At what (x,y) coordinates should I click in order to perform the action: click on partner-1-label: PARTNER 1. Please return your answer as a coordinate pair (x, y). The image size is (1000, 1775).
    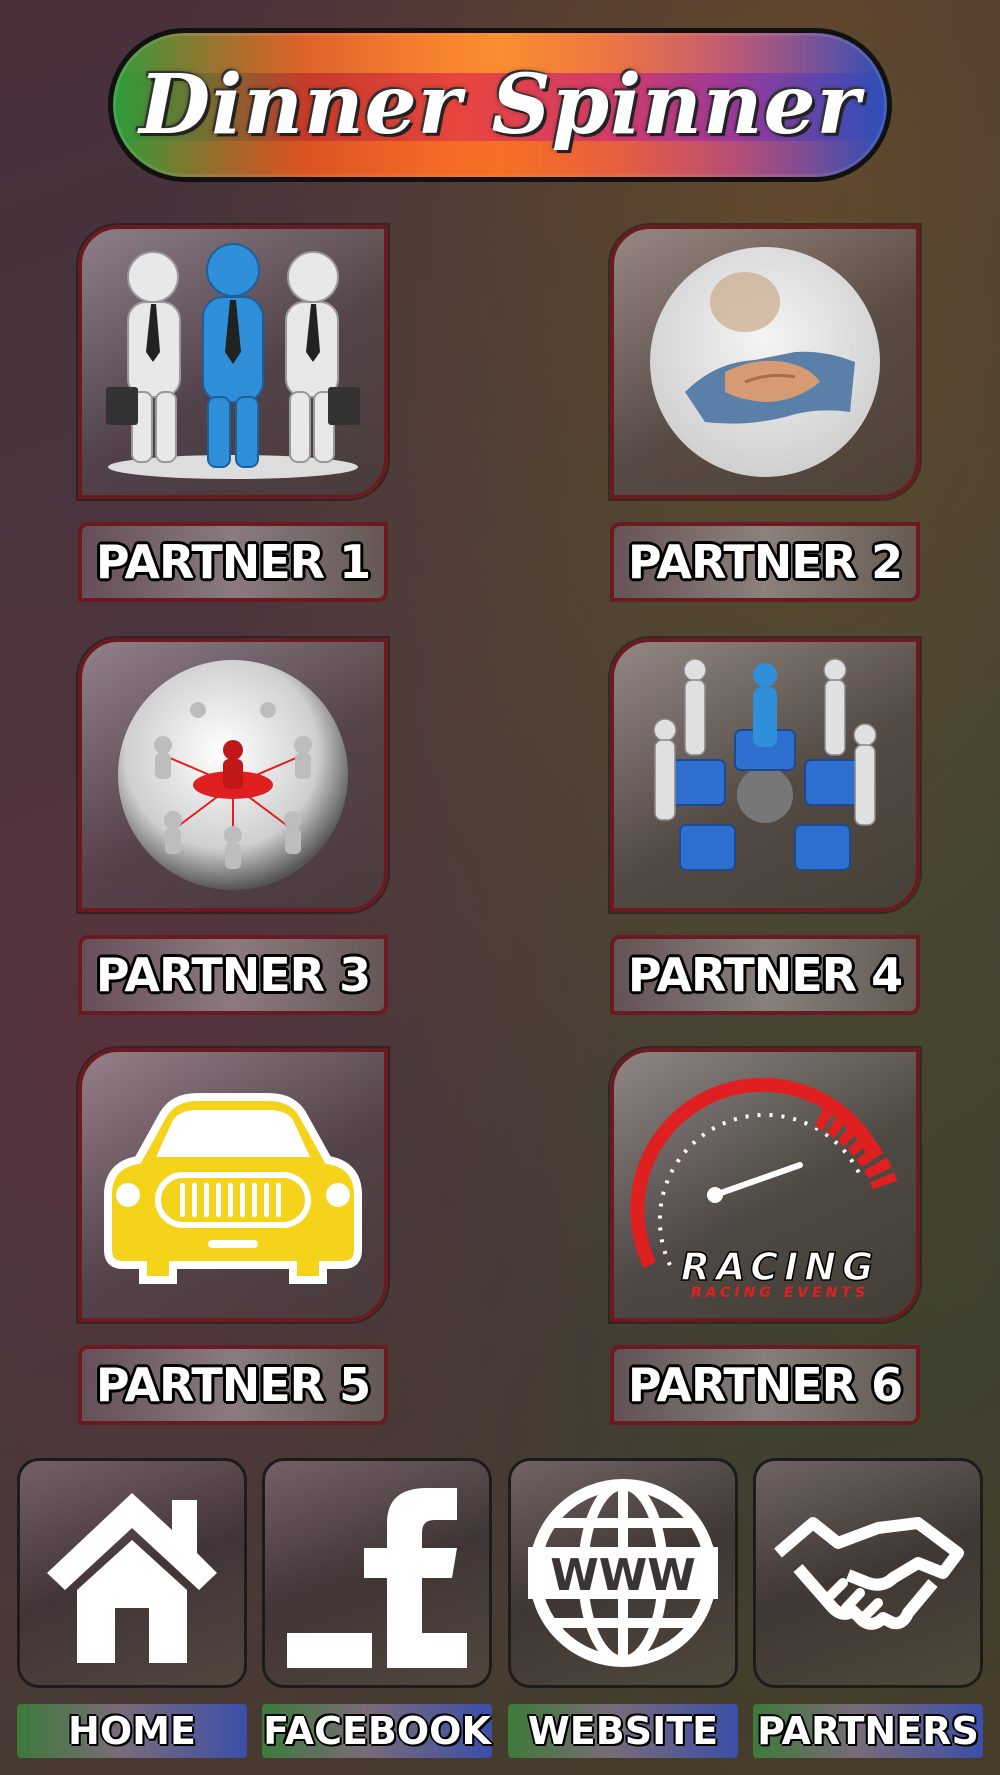
    Looking at the image, I should click on (233, 562).